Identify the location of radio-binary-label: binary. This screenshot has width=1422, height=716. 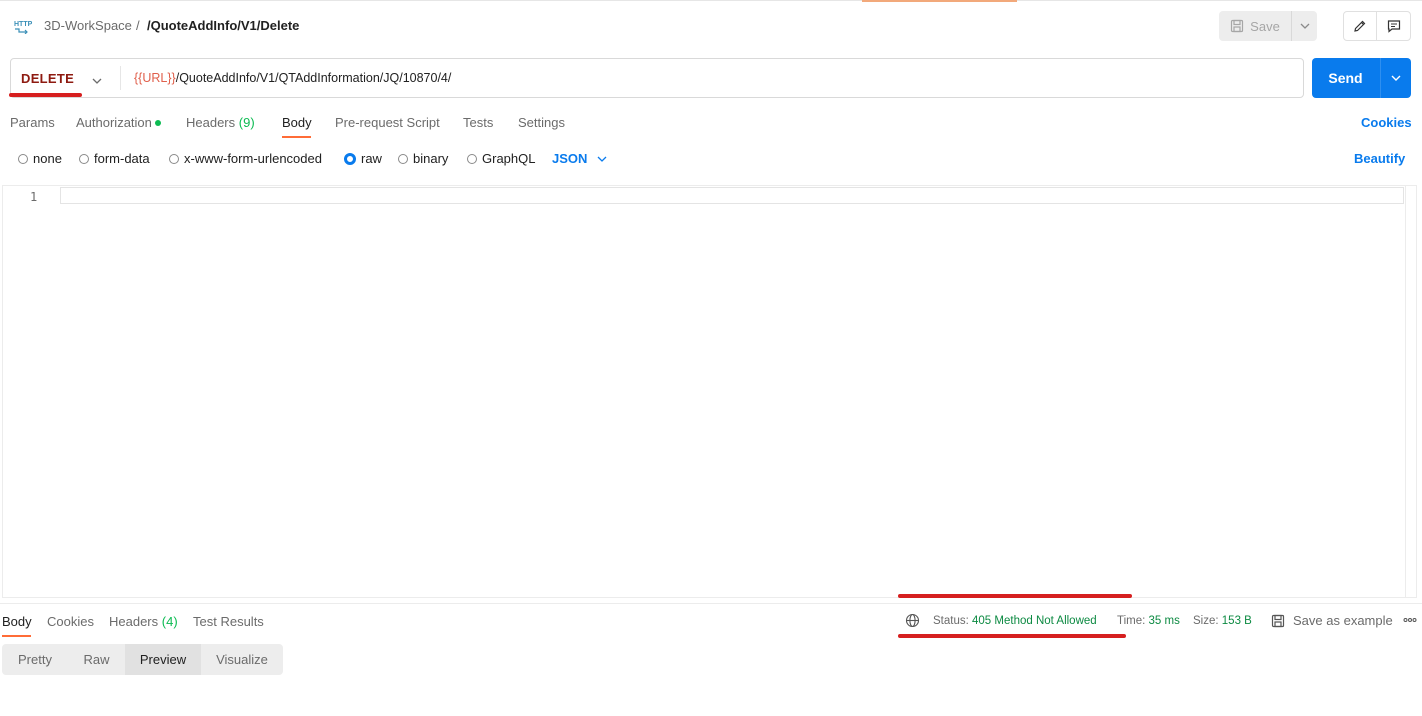
(431, 158).